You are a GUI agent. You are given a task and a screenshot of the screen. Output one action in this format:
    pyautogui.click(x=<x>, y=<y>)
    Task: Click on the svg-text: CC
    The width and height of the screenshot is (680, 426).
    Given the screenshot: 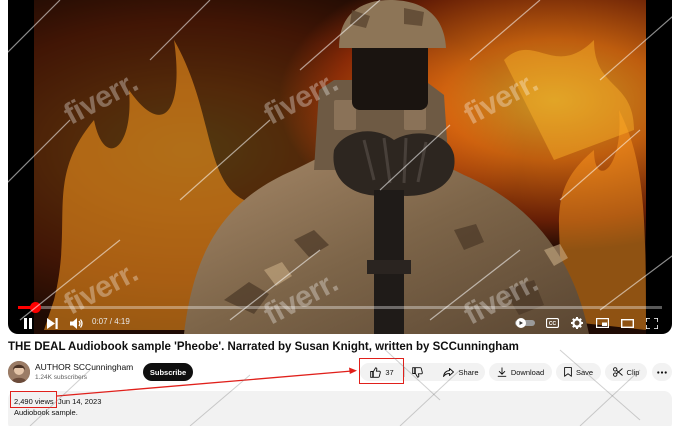 What is the action you would take?
    pyautogui.click(x=552, y=324)
    